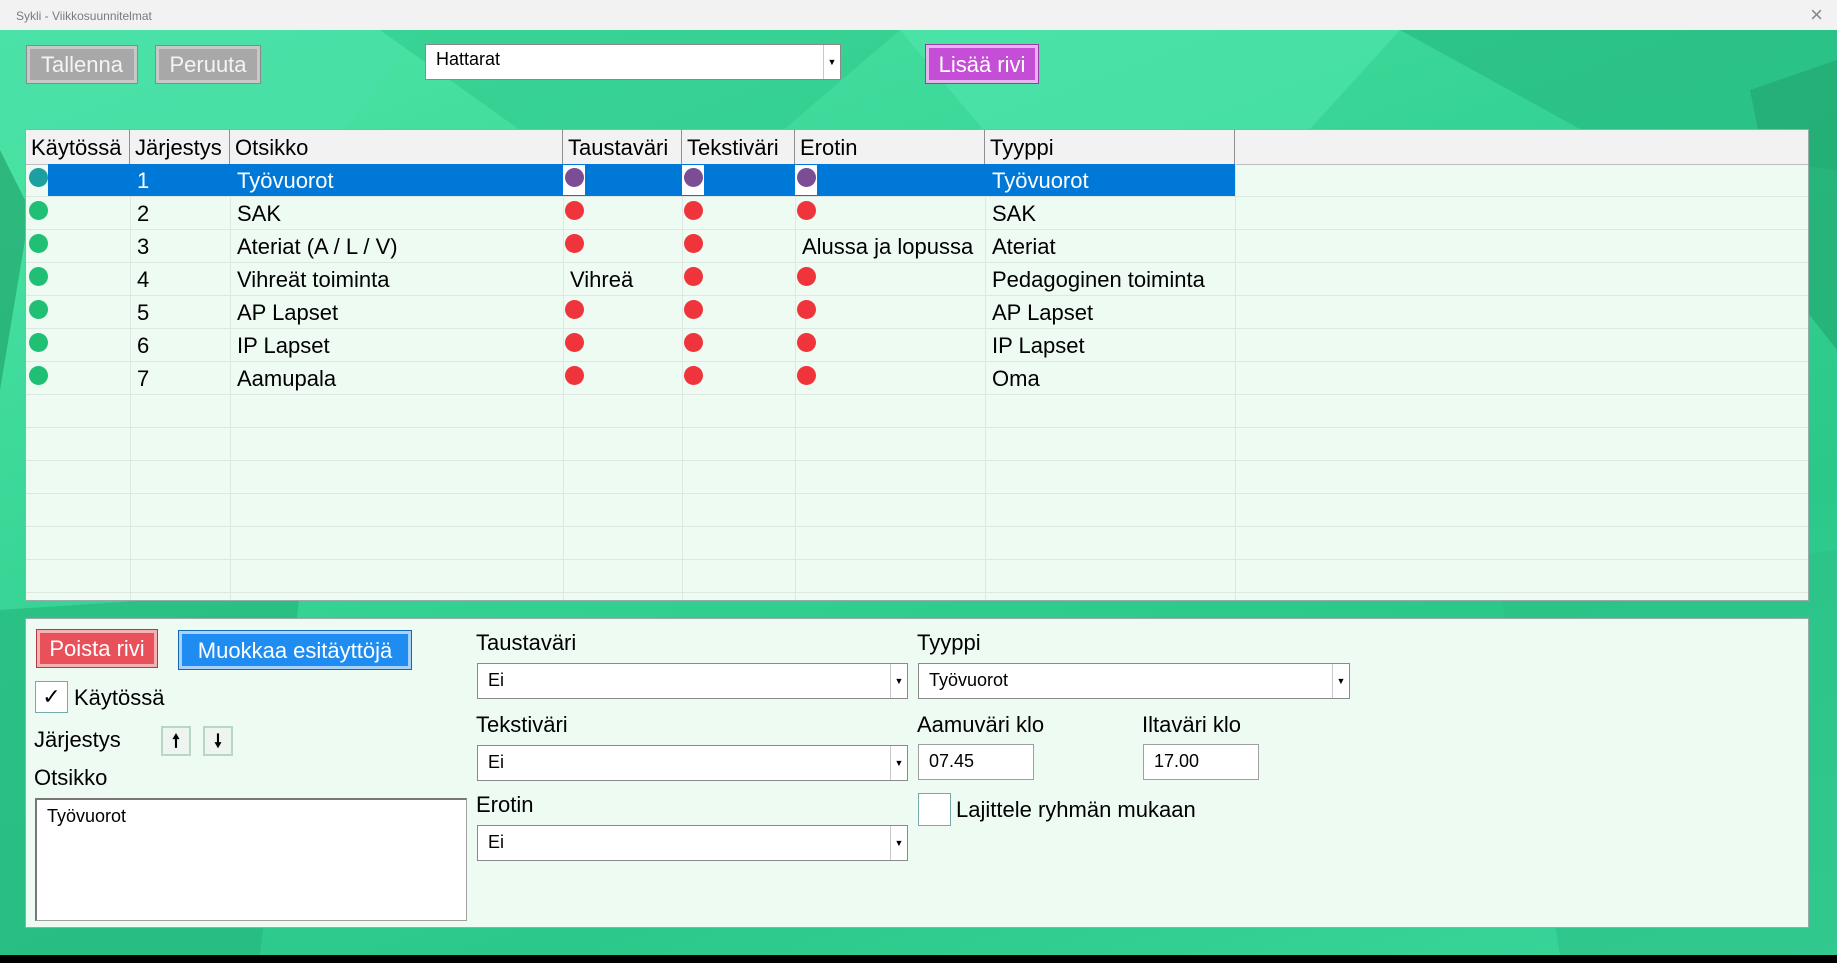  Describe the element at coordinates (934, 809) in the screenshot. I see `group-sort-checkbox` at that location.